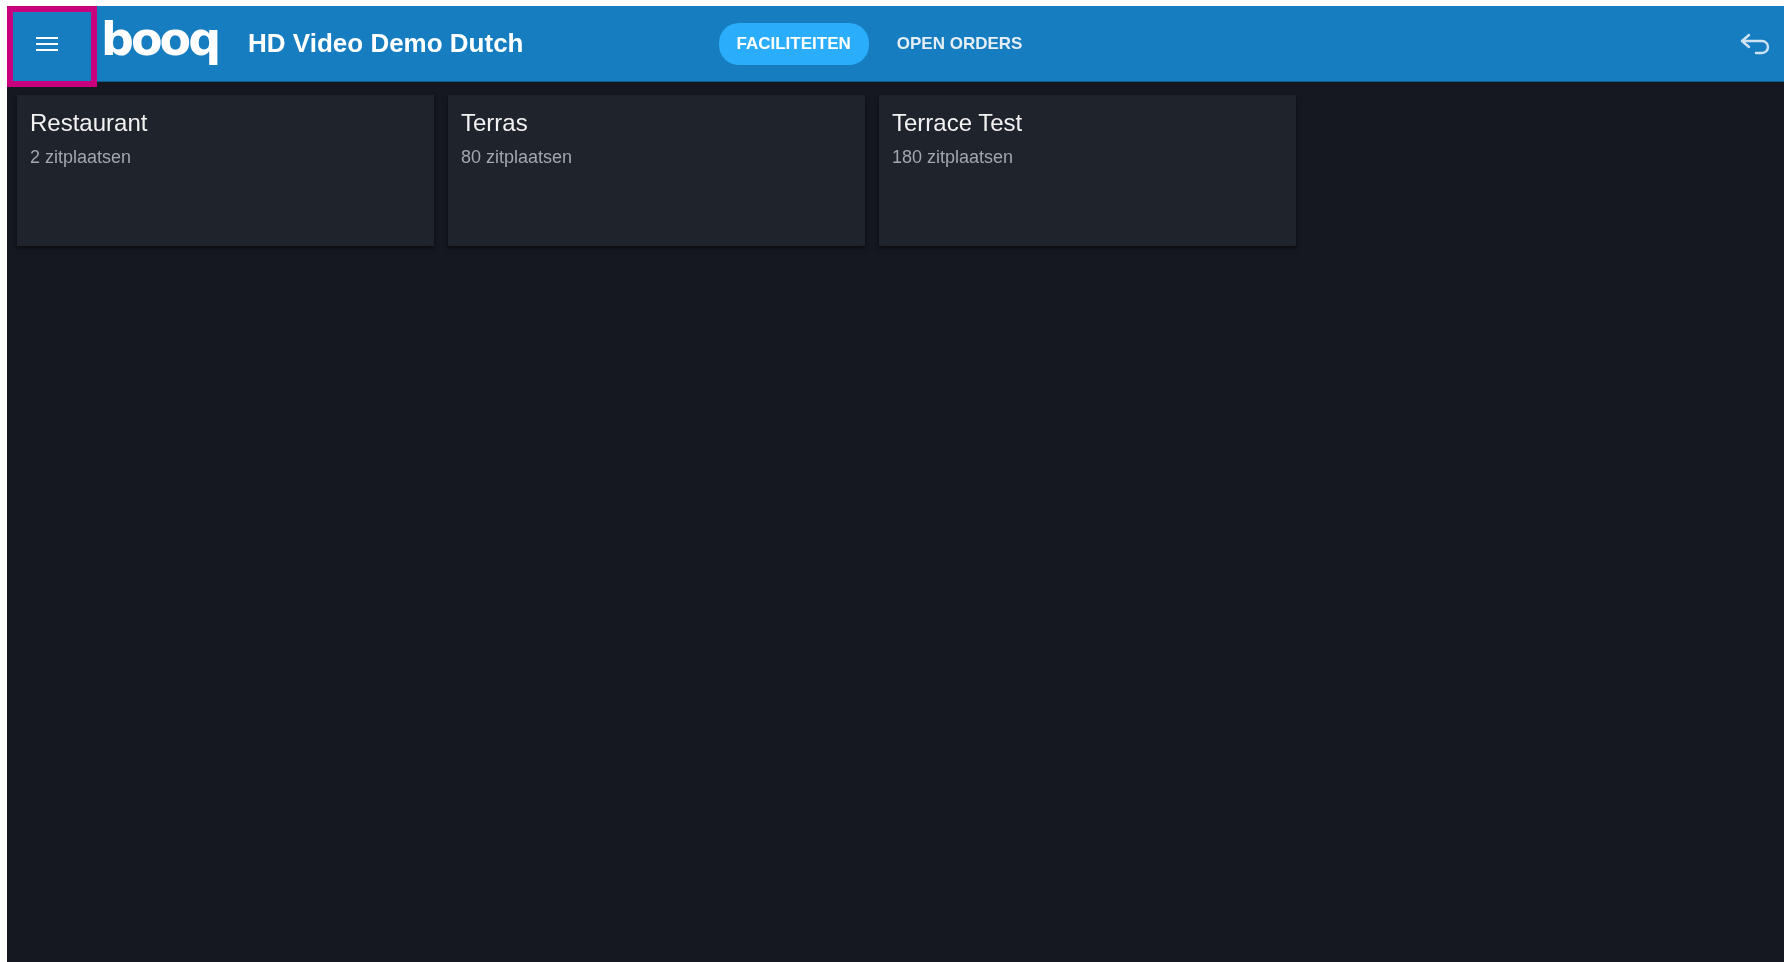  Describe the element at coordinates (1087, 170) in the screenshot. I see `facility-card: Terrace Test 180 zitplaatsen` at that location.